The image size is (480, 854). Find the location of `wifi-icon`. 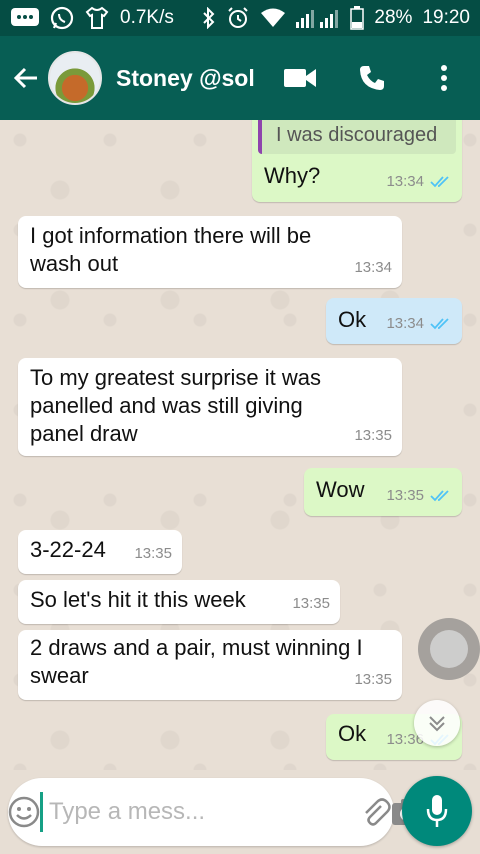

wifi-icon is located at coordinates (273, 18).